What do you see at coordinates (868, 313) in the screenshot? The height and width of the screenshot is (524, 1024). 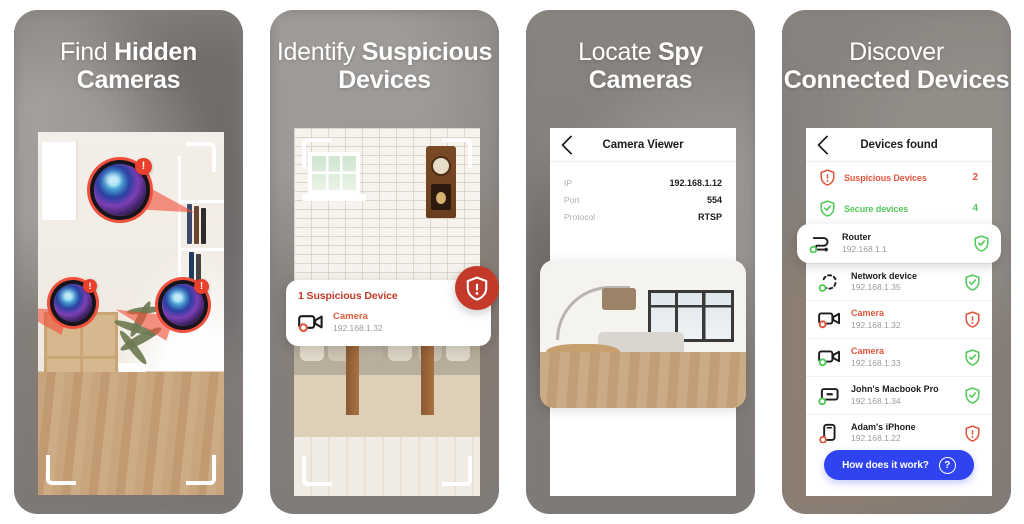 I see `device-name: Camera` at bounding box center [868, 313].